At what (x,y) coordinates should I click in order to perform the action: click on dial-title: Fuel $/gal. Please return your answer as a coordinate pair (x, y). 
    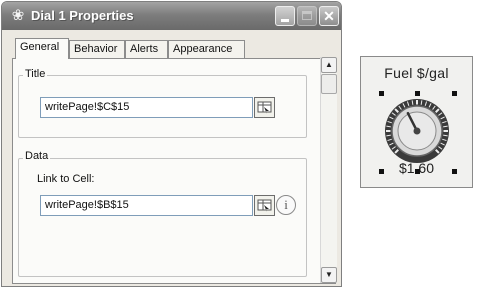
    Looking at the image, I should click on (416, 73).